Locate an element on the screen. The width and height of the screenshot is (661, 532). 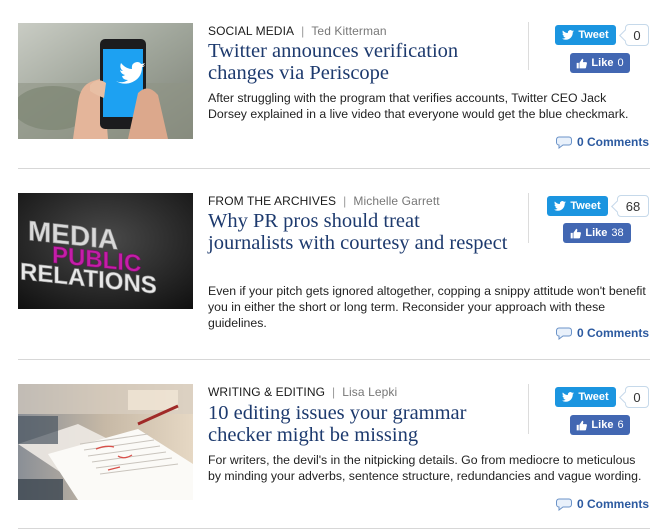
like-button: Like 38 is located at coordinates (597, 233).